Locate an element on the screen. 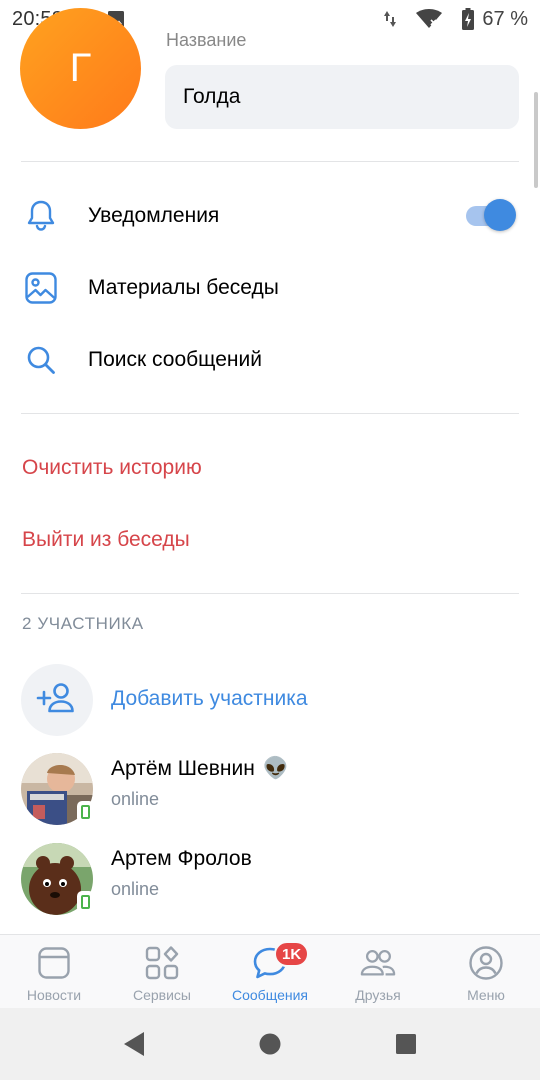 The height and width of the screenshot is (1080, 540). home-icon is located at coordinates (270, 1044).